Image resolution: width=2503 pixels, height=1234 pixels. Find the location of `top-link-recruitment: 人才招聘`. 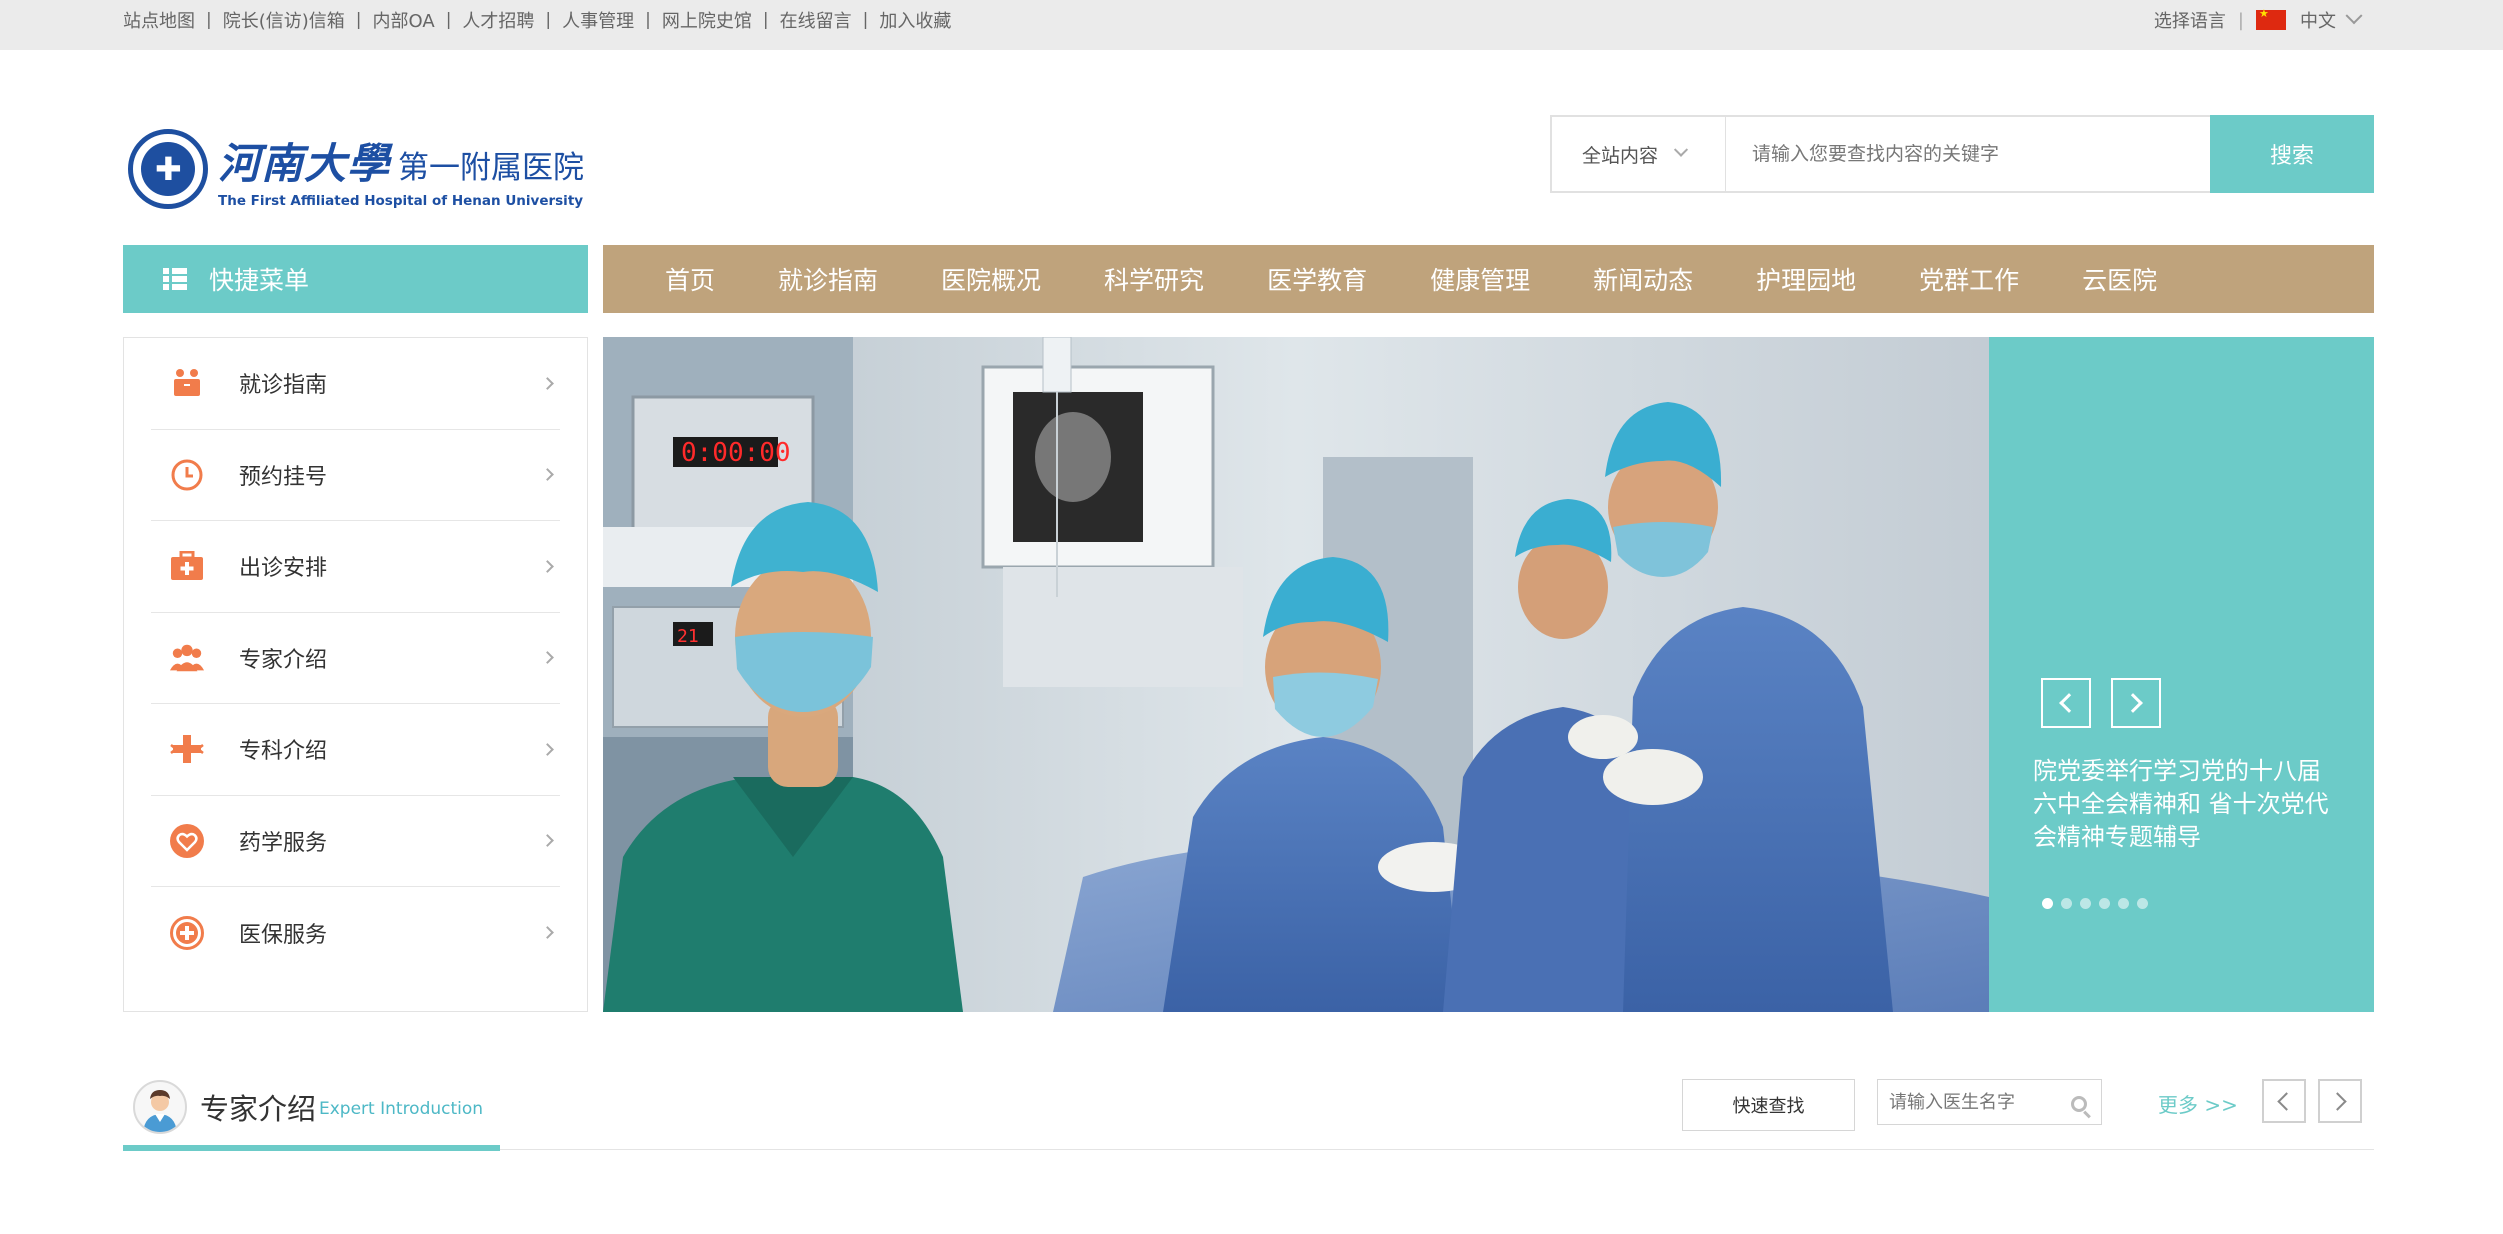

top-link-recruitment: 人才招聘 is located at coordinates (498, 20).